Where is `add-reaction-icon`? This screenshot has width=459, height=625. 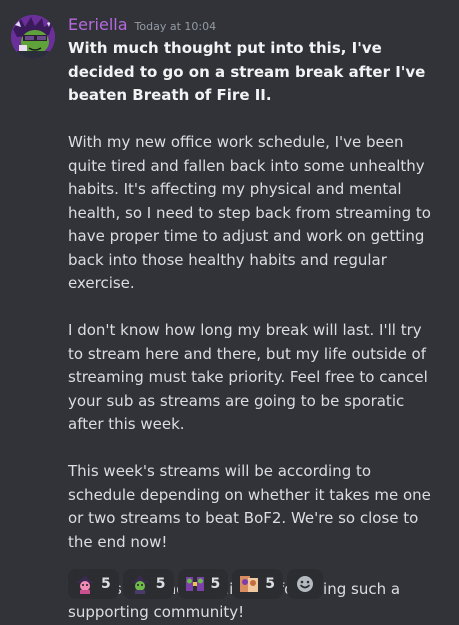 add-reaction-icon is located at coordinates (305, 584).